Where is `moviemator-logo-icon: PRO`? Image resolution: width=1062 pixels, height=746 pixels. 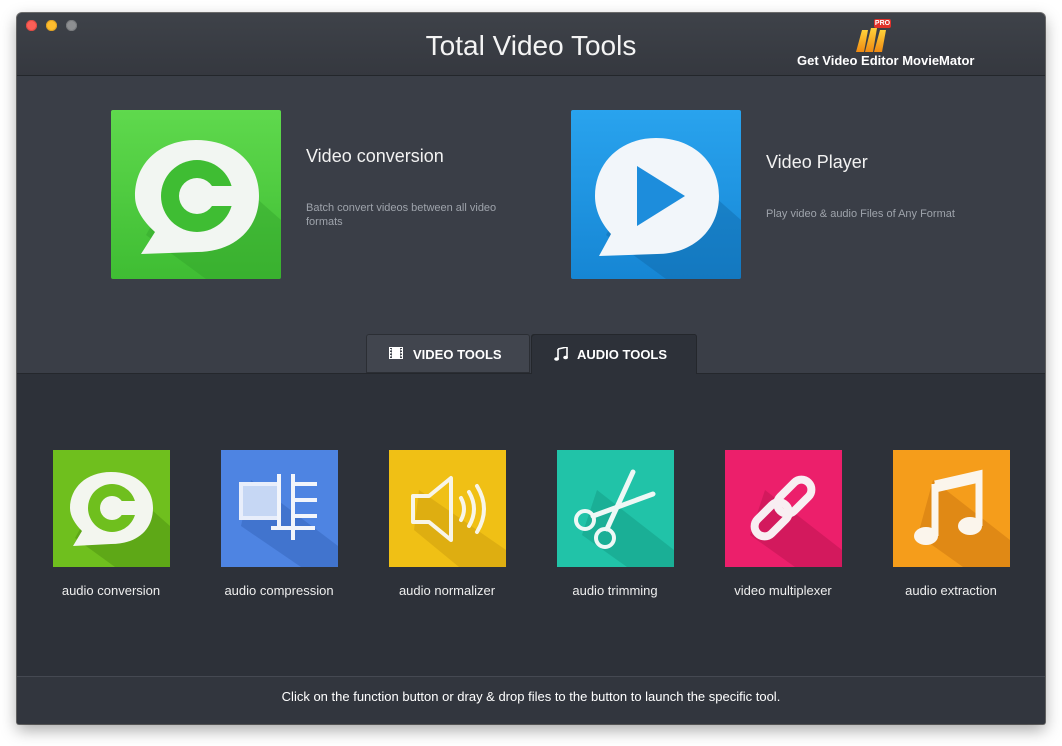 moviemator-logo-icon: PRO is located at coordinates (872, 36).